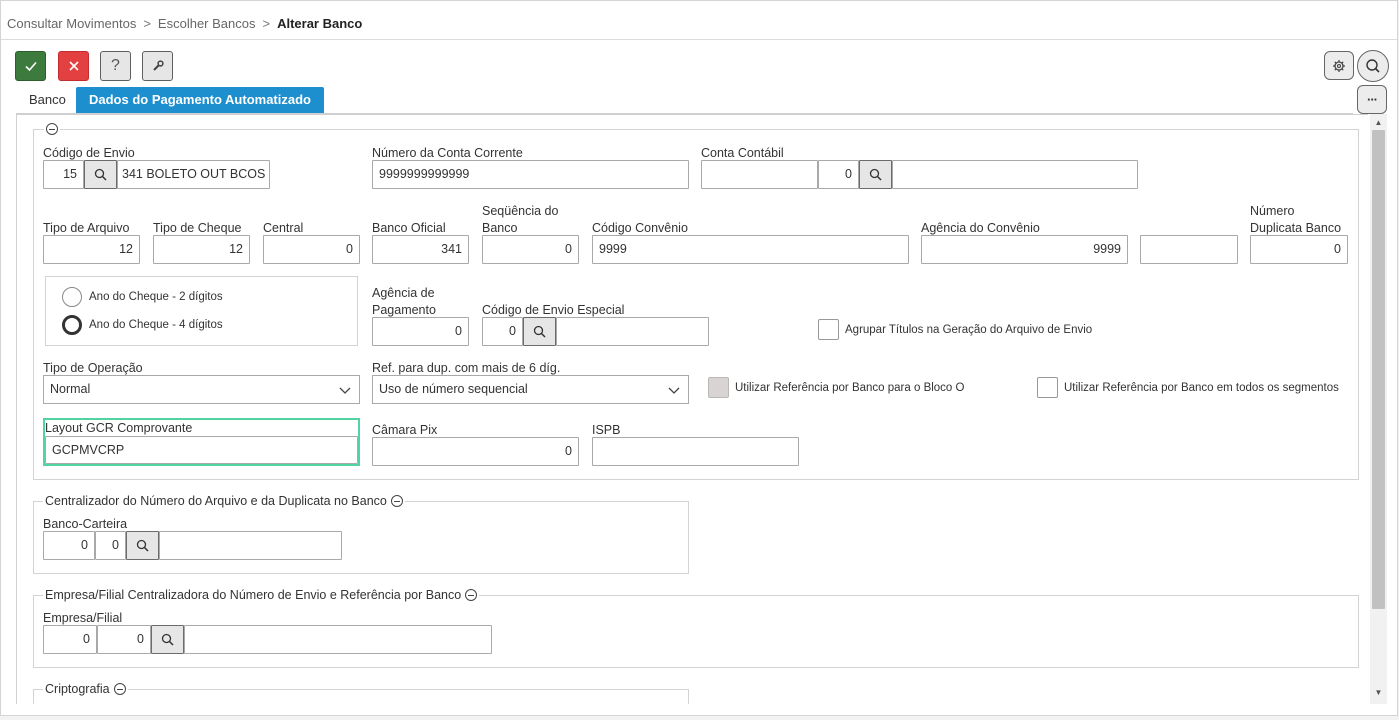 The height and width of the screenshot is (720, 1399). Describe the element at coordinates (115, 66) in the screenshot. I see `help-button: ?` at that location.